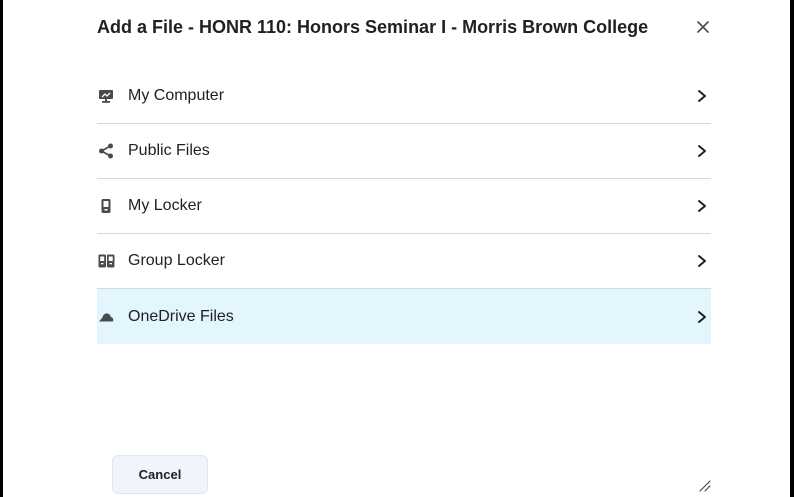 The width and height of the screenshot is (794, 497). I want to click on option-public-files: Public Files, so click(404, 151).